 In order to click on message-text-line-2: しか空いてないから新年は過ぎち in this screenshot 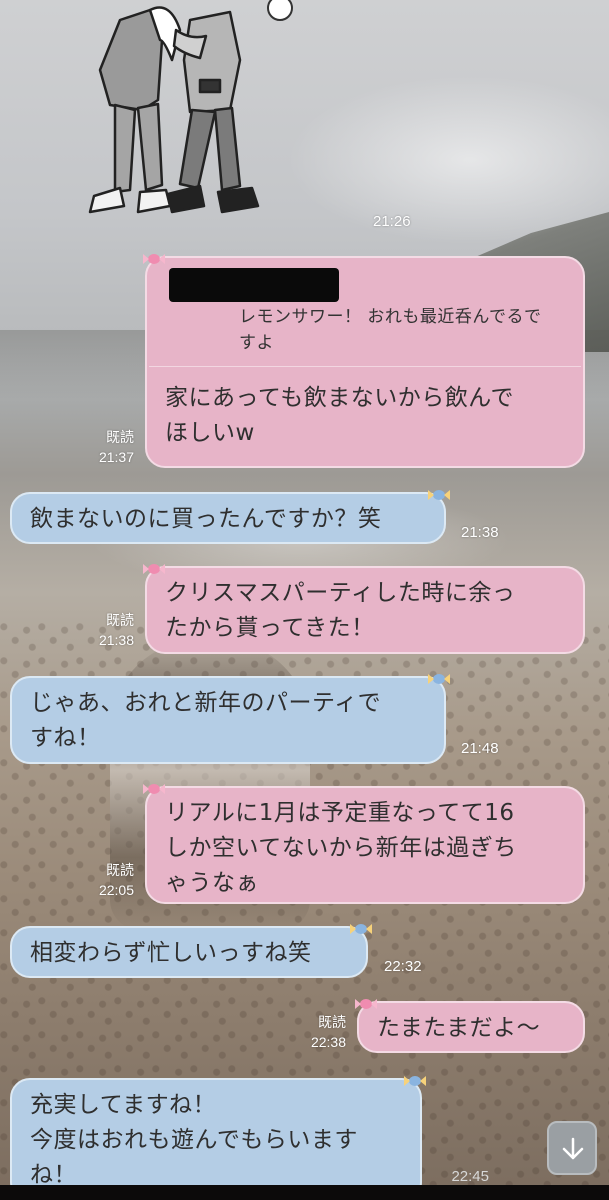, I will do `click(341, 848)`.